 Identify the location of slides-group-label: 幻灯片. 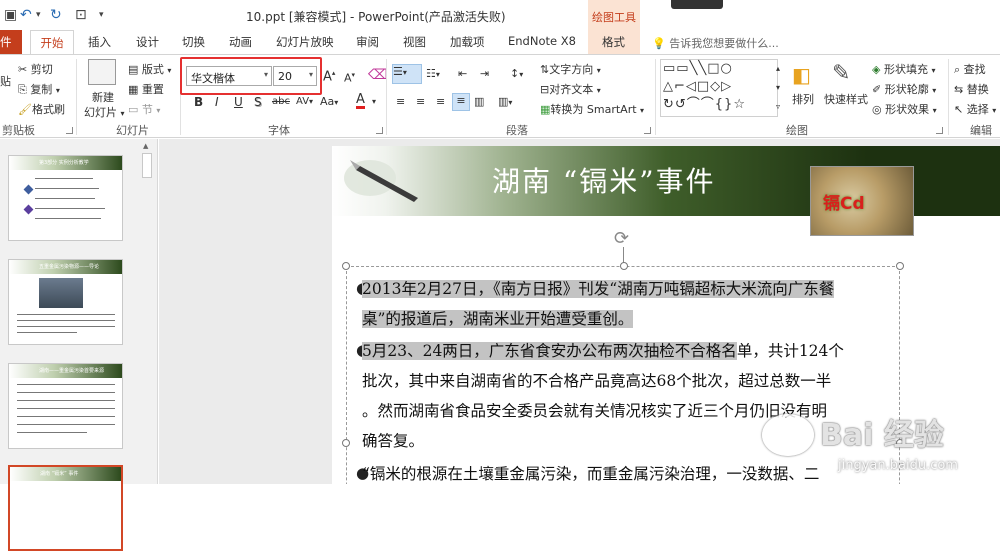
(132, 130).